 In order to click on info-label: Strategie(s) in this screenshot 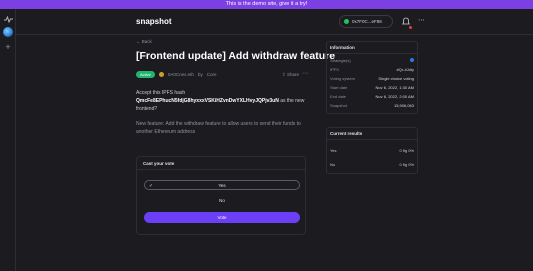, I will do `click(340, 60)`.